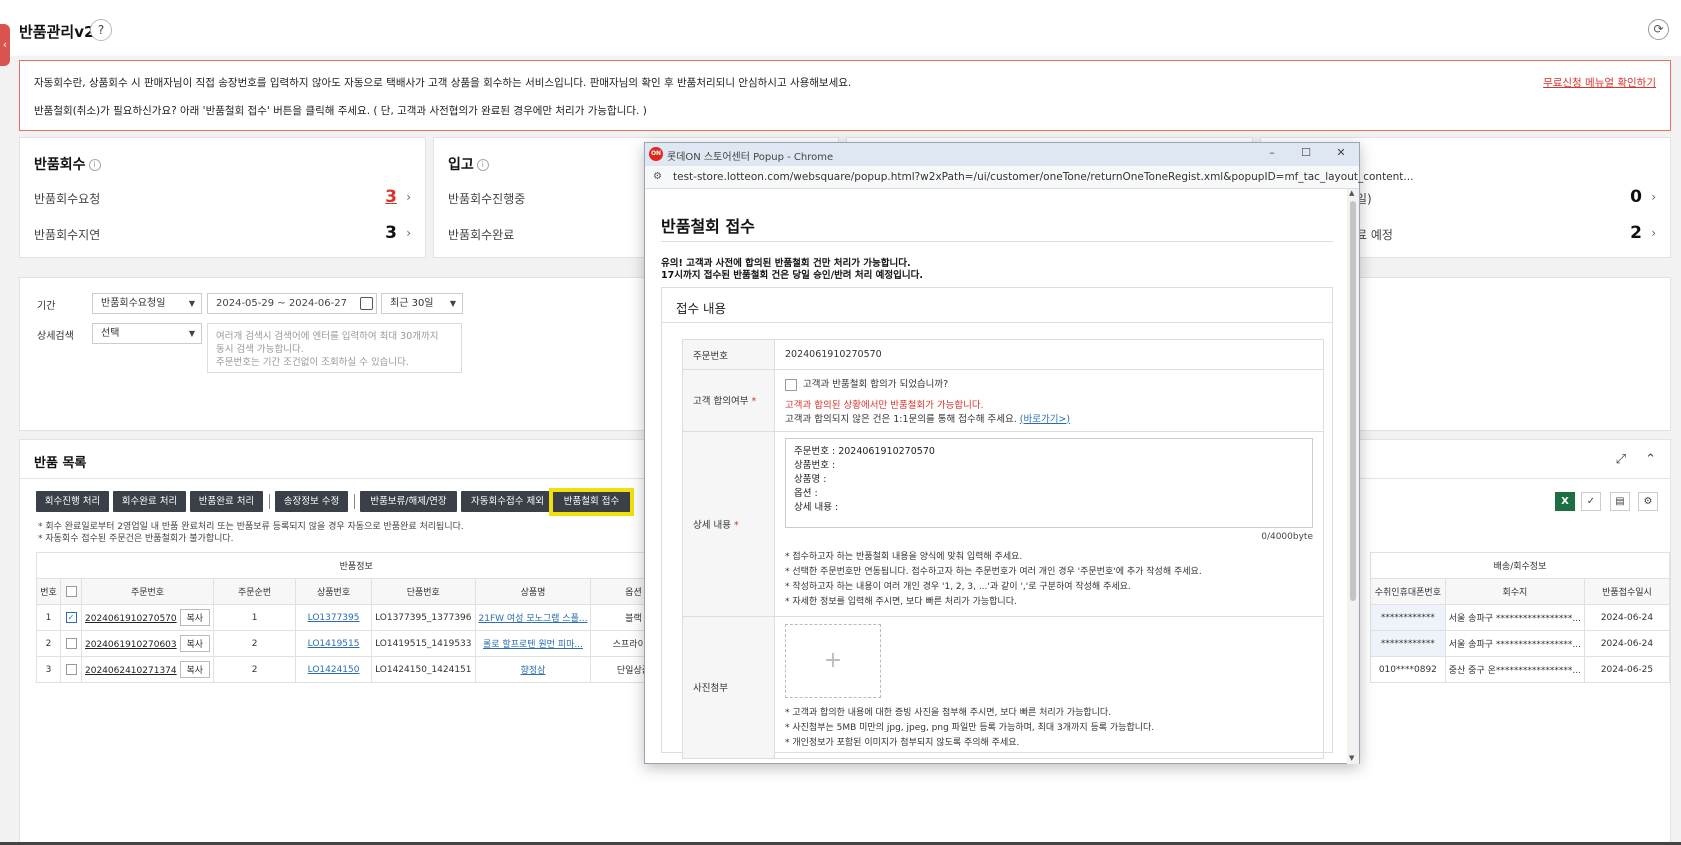 Image resolution: width=1681 pixels, height=845 pixels. I want to click on window-titlebar: ON 롯데ON 스토어센터 Popup - Chrome – ☐ ✕, so click(1002, 154).